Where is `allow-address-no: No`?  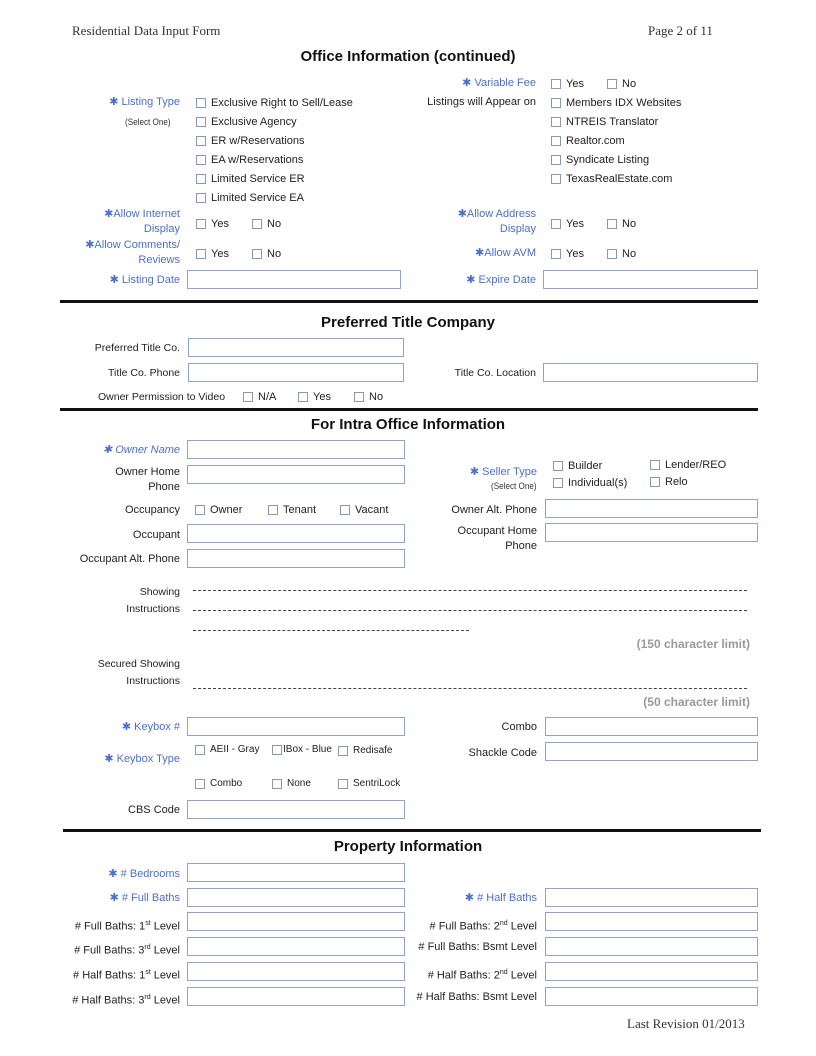 allow-address-no: No is located at coordinates (621, 224).